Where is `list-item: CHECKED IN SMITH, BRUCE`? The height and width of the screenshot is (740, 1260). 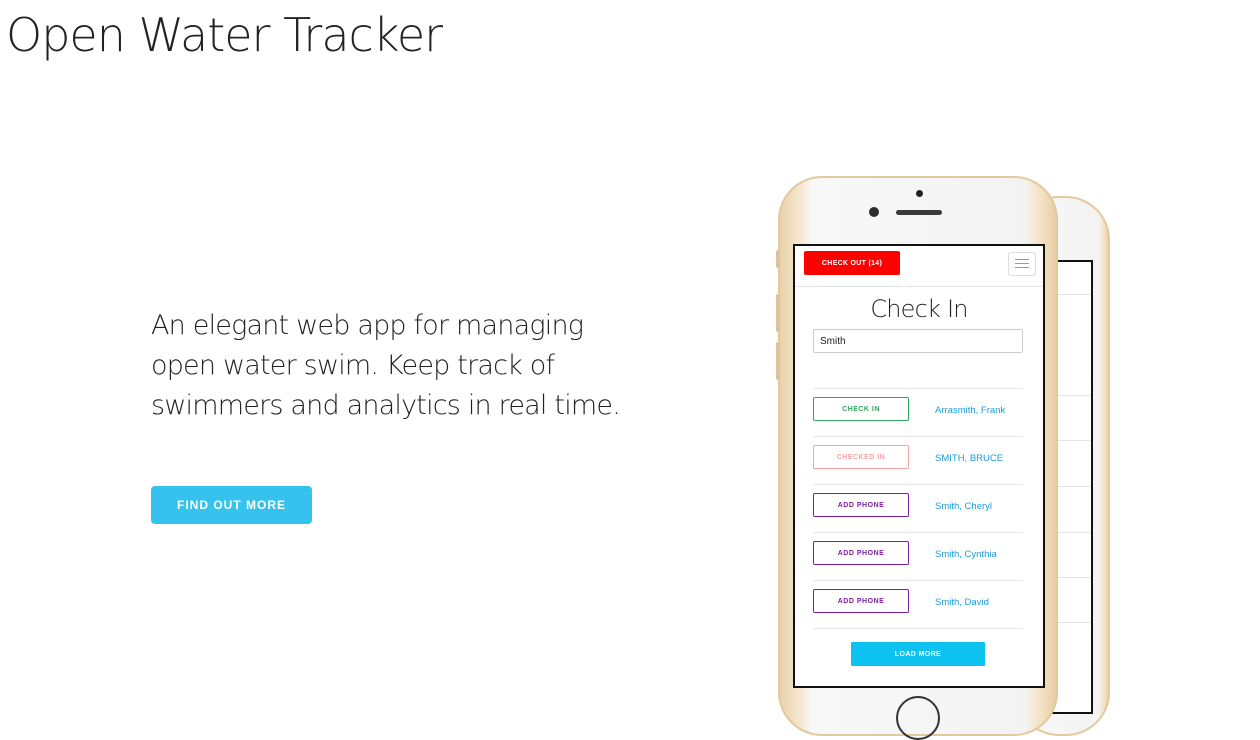
list-item: CHECKED IN SMITH, BRUCE is located at coordinates (918, 460).